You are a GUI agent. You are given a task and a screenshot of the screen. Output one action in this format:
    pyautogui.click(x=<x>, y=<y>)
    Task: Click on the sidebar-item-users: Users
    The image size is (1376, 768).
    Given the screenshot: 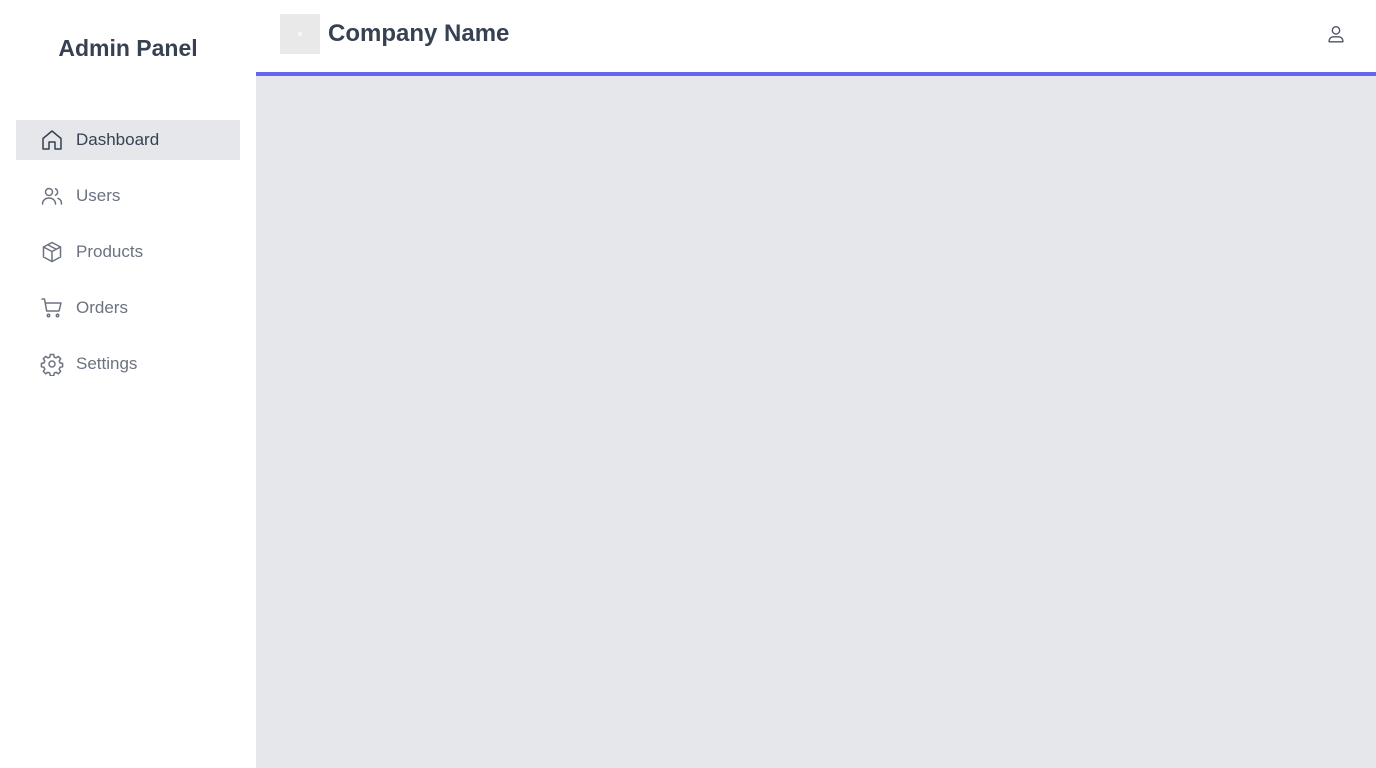 What is the action you would take?
    pyautogui.click(x=128, y=196)
    